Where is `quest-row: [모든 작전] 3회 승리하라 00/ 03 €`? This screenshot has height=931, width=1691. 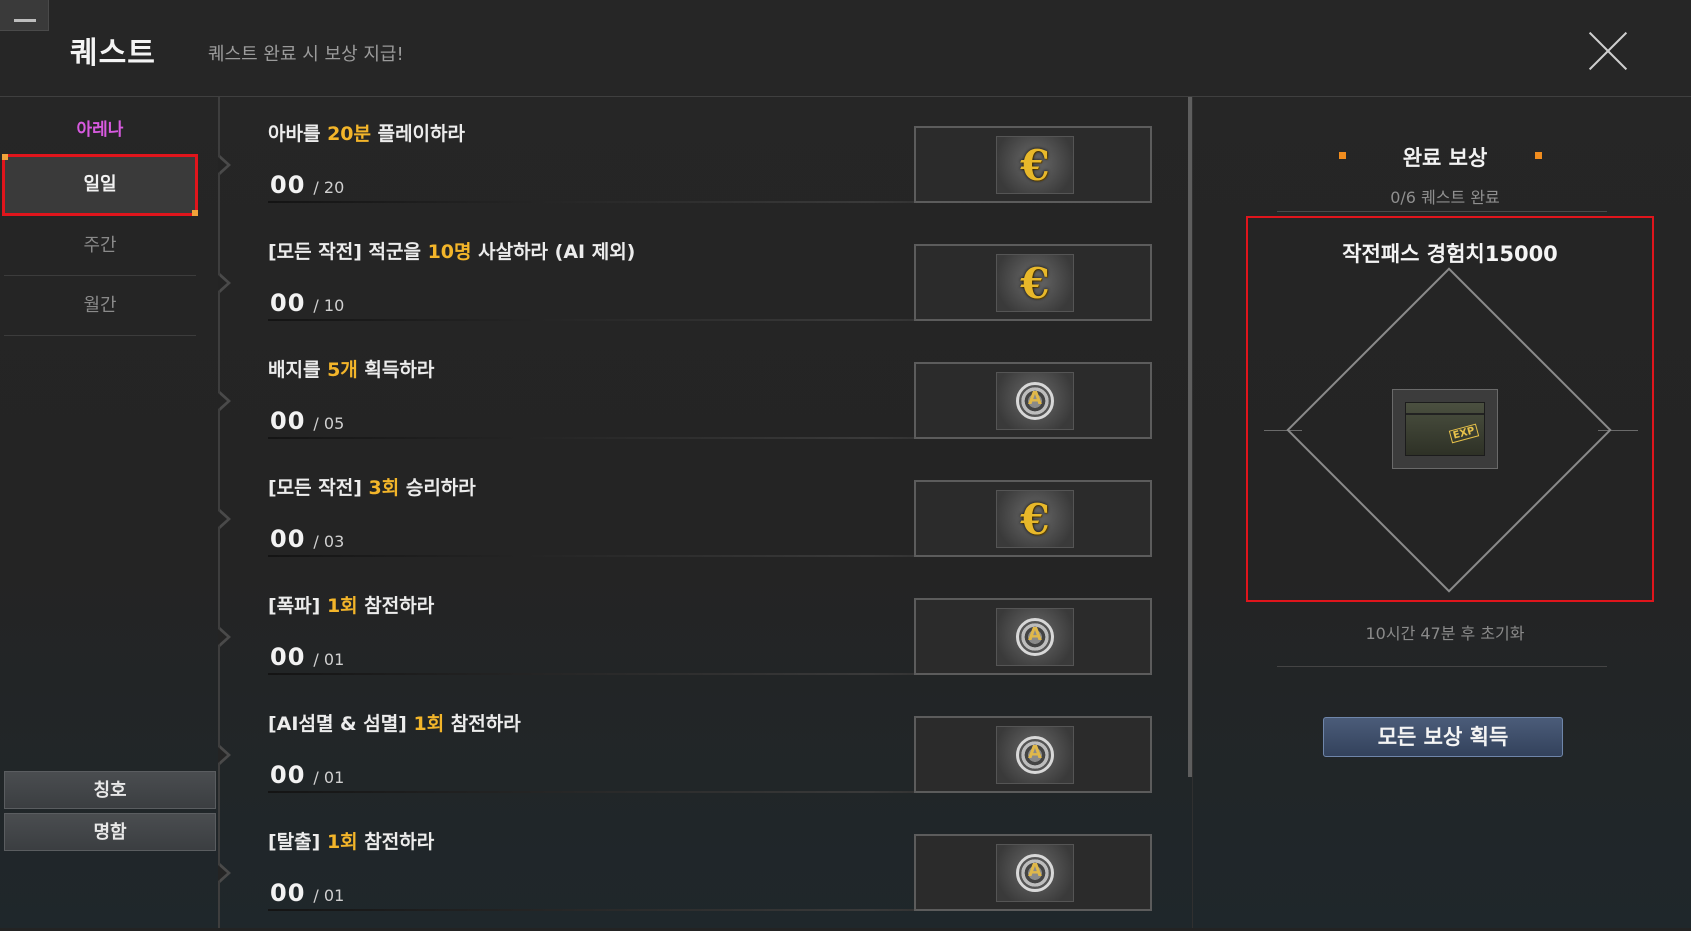 quest-row: [모든 작전] 3회 승리하라 00/ 03 € is located at coordinates (704, 518).